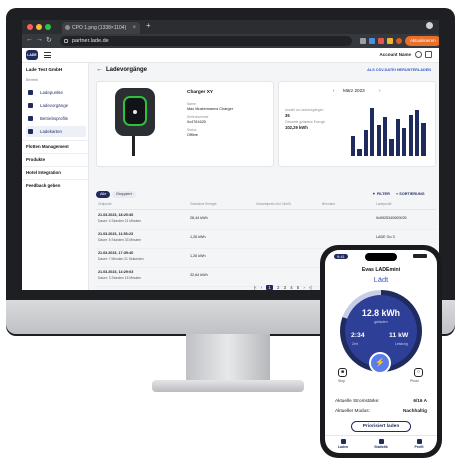 The width and height of the screenshot is (462, 460). Describe the element at coordinates (418, 372) in the screenshot. I see `camera-icon: ○` at that location.